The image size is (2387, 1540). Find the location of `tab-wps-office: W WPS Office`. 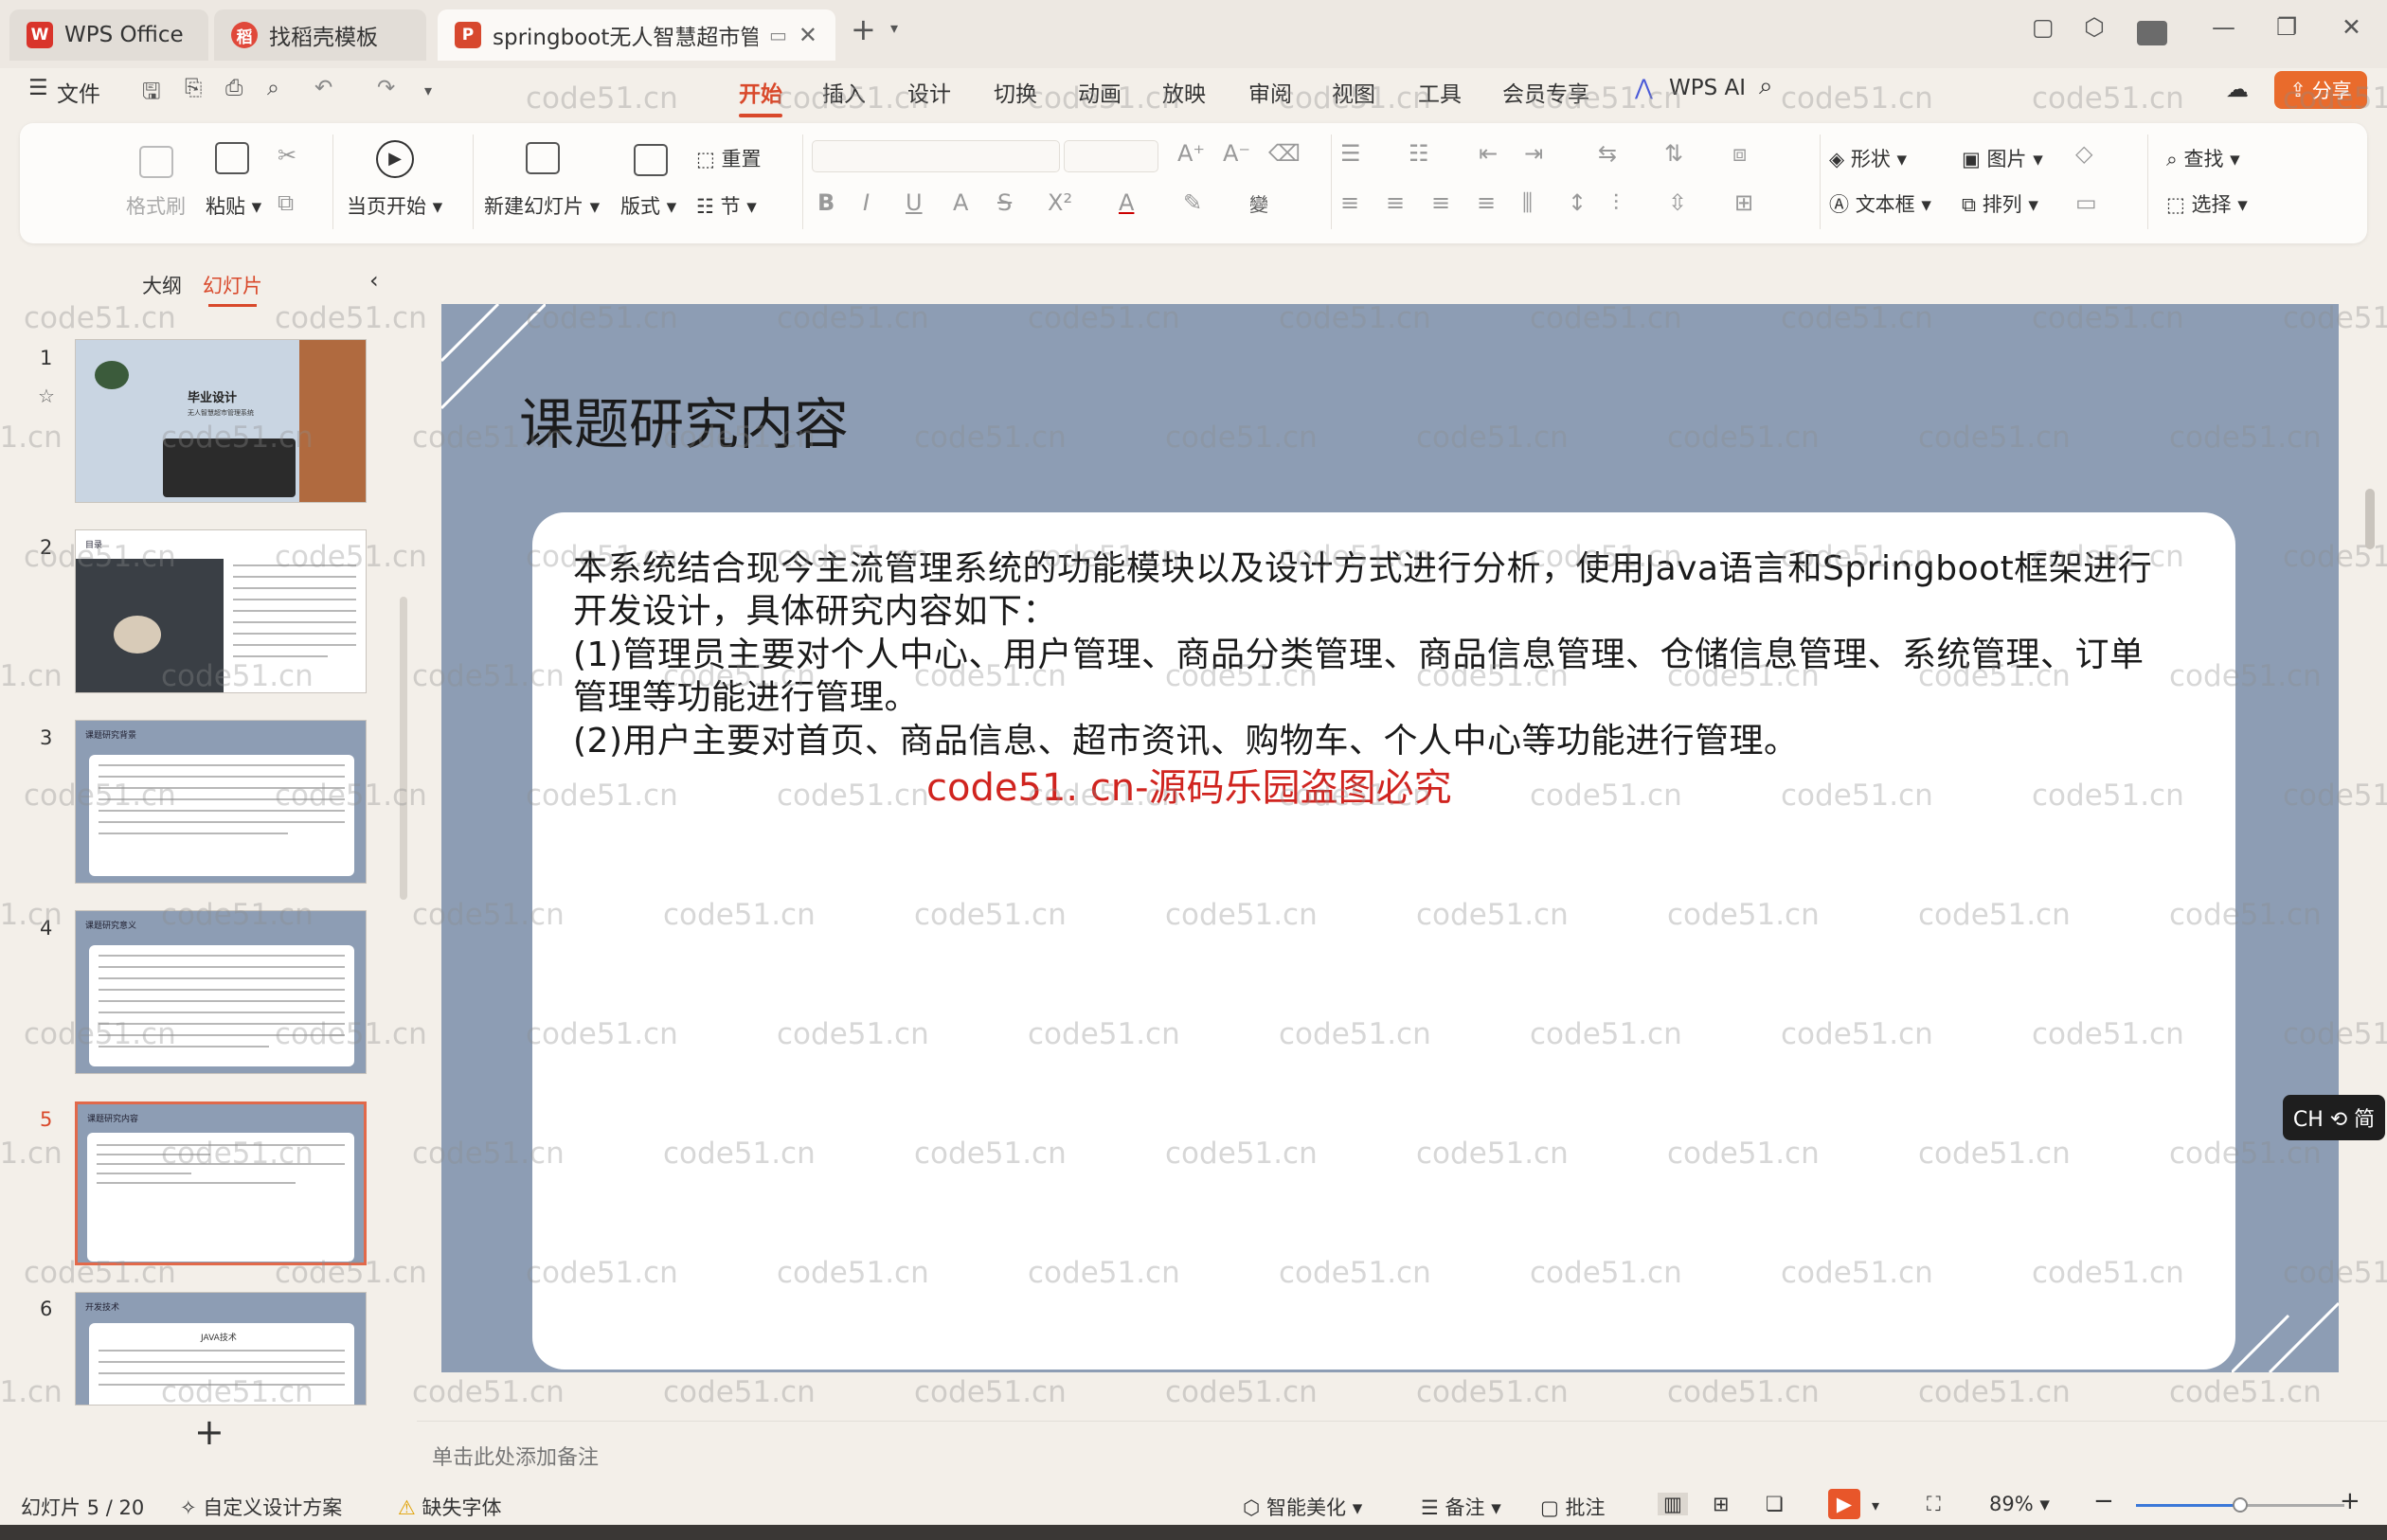

tab-wps-office: W WPS Office is located at coordinates (108, 35).